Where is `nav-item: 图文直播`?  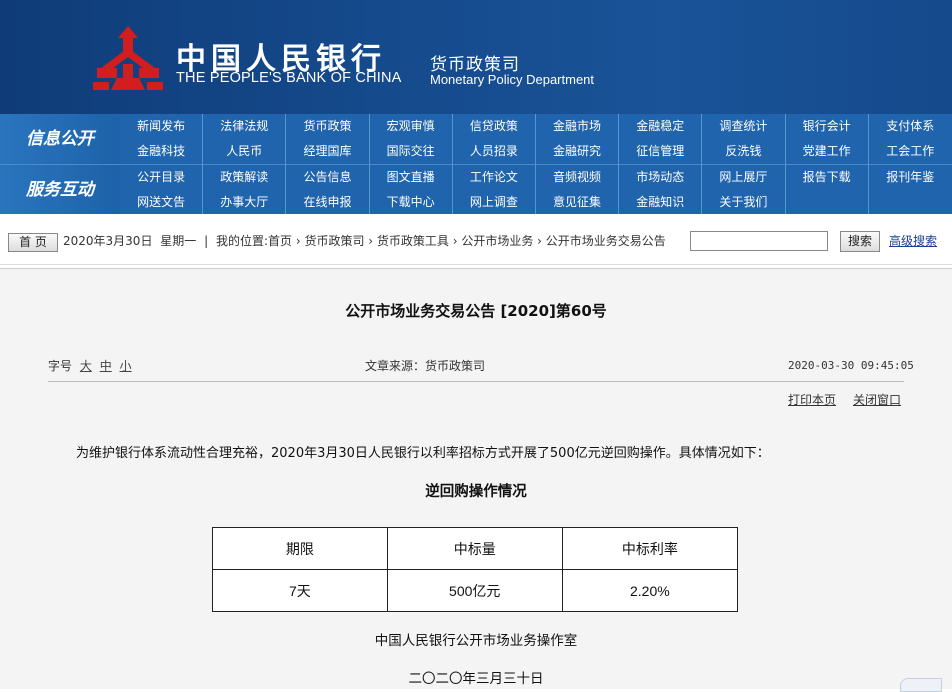
nav-item: 图文直播 is located at coordinates (411, 177).